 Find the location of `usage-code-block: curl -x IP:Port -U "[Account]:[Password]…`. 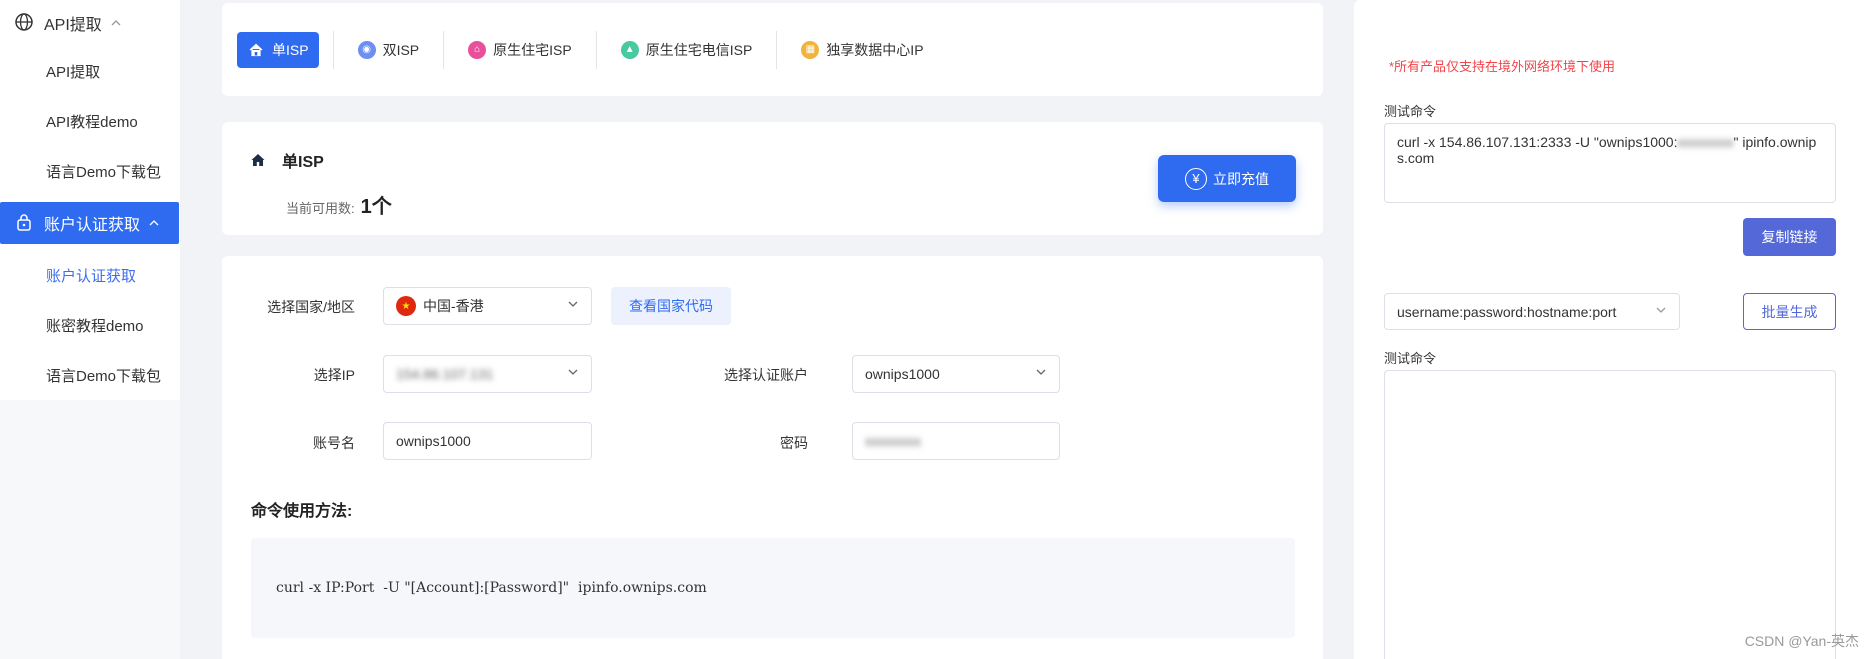

usage-code-block: curl -x IP:Port -U "[Account]:[Password]… is located at coordinates (773, 588).